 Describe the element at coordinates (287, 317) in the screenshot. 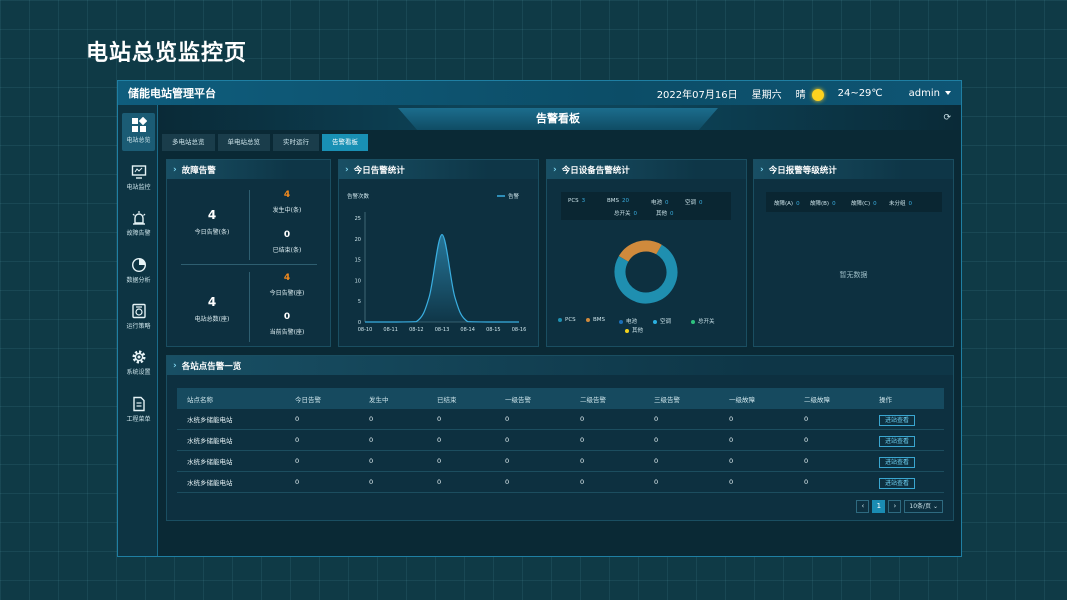

I see `stat-value: 0` at that location.